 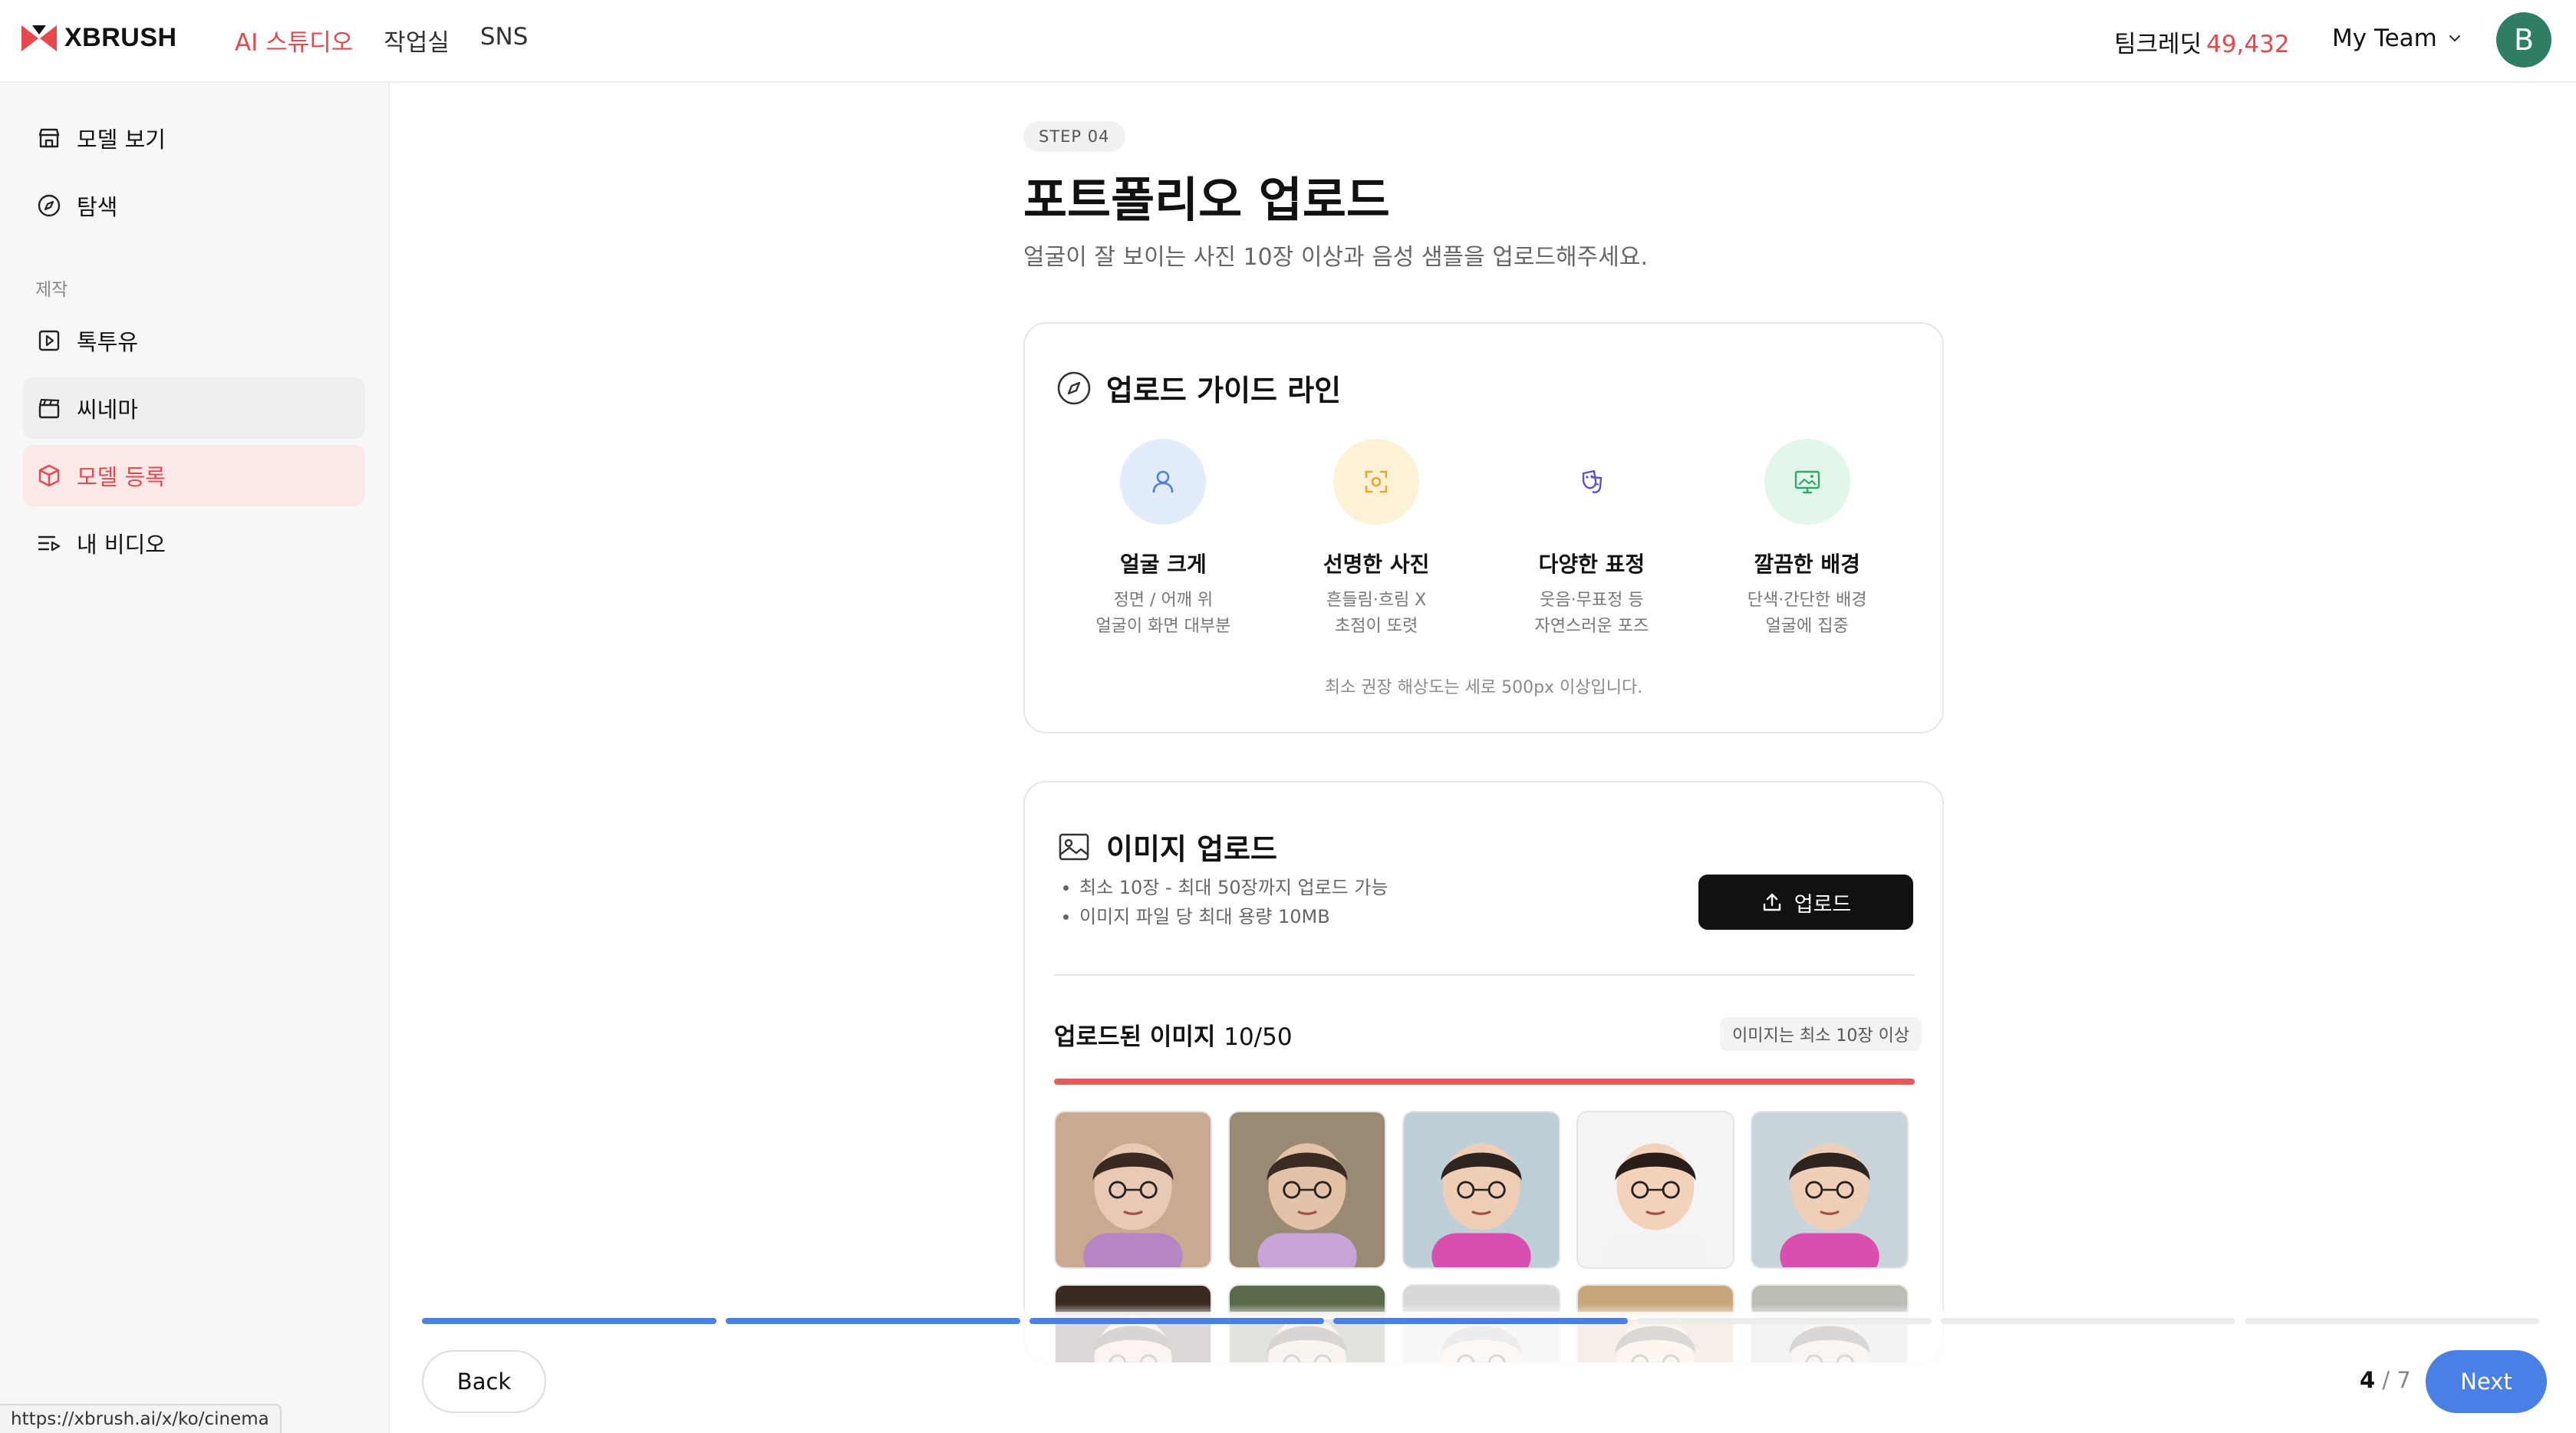 I want to click on sidebar-item-label: 모델 보기, so click(x=121, y=140).